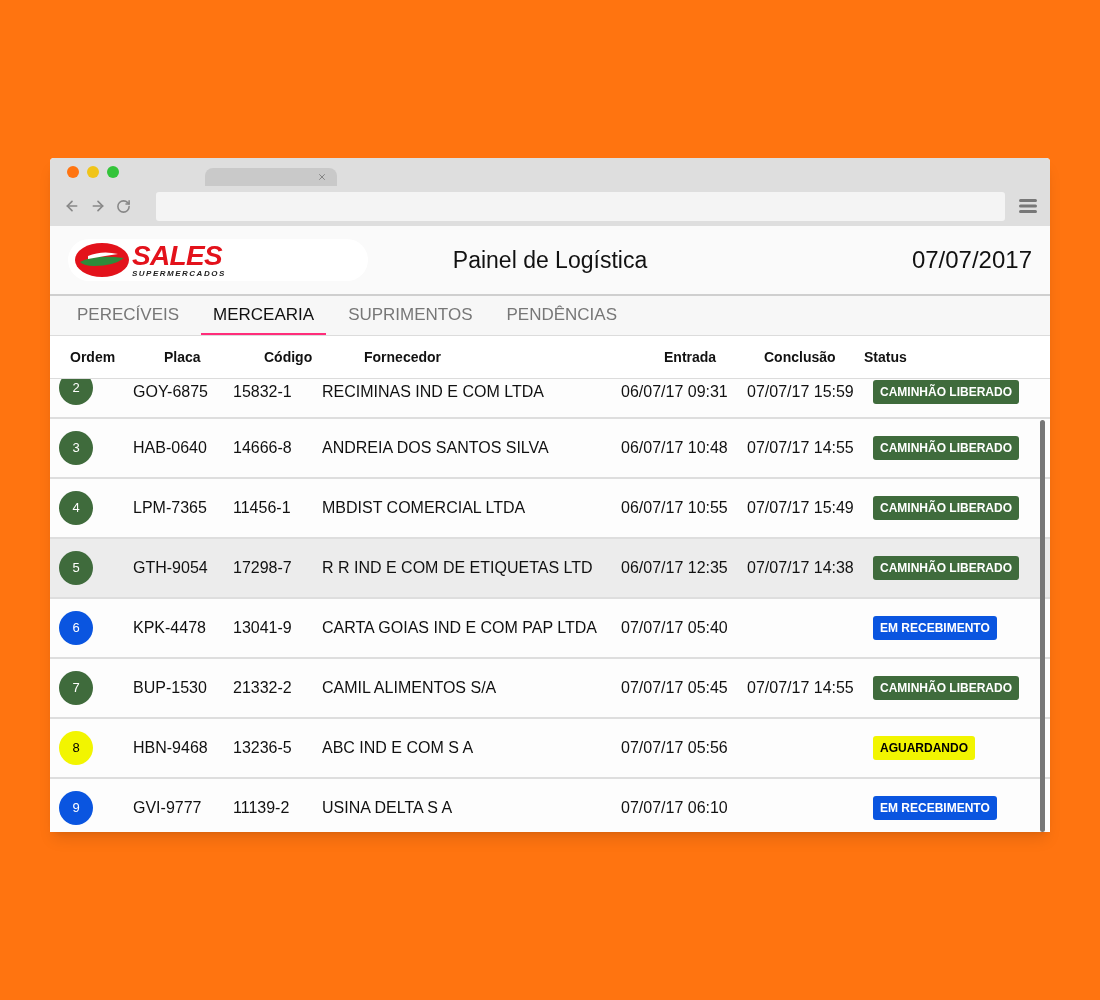  What do you see at coordinates (322, 177) in the screenshot?
I see `close-icon` at bounding box center [322, 177].